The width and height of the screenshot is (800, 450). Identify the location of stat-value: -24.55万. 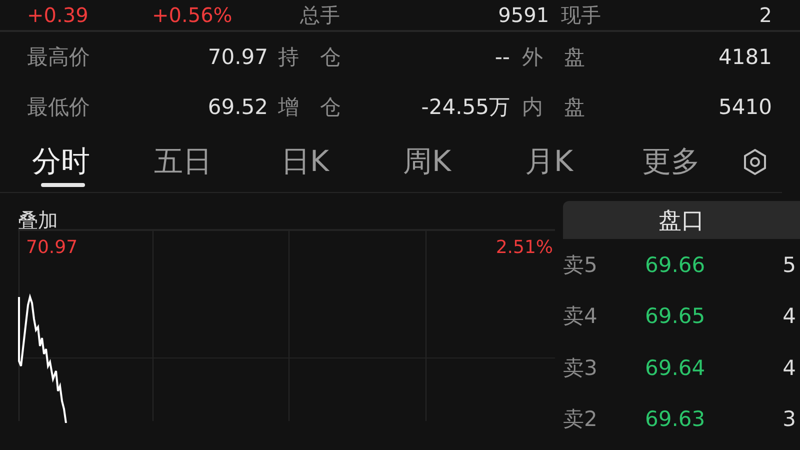
(465, 107).